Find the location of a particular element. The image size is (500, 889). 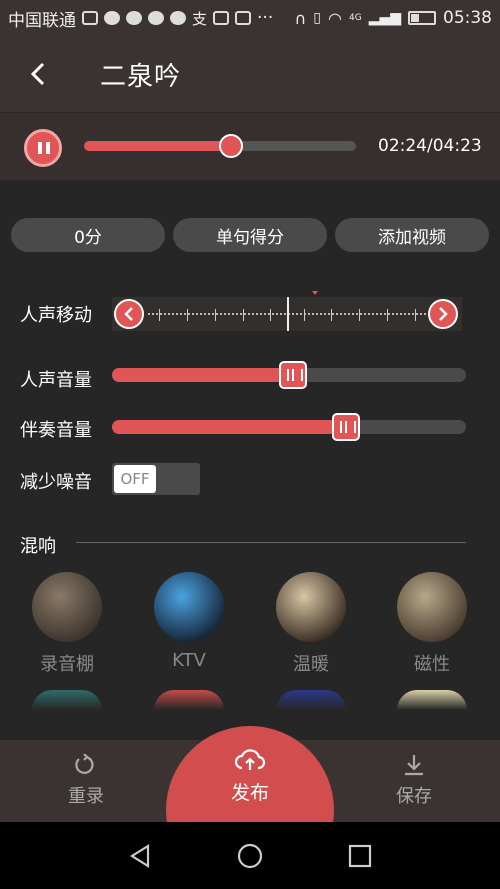

playback-progress-fill is located at coordinates (157, 146).